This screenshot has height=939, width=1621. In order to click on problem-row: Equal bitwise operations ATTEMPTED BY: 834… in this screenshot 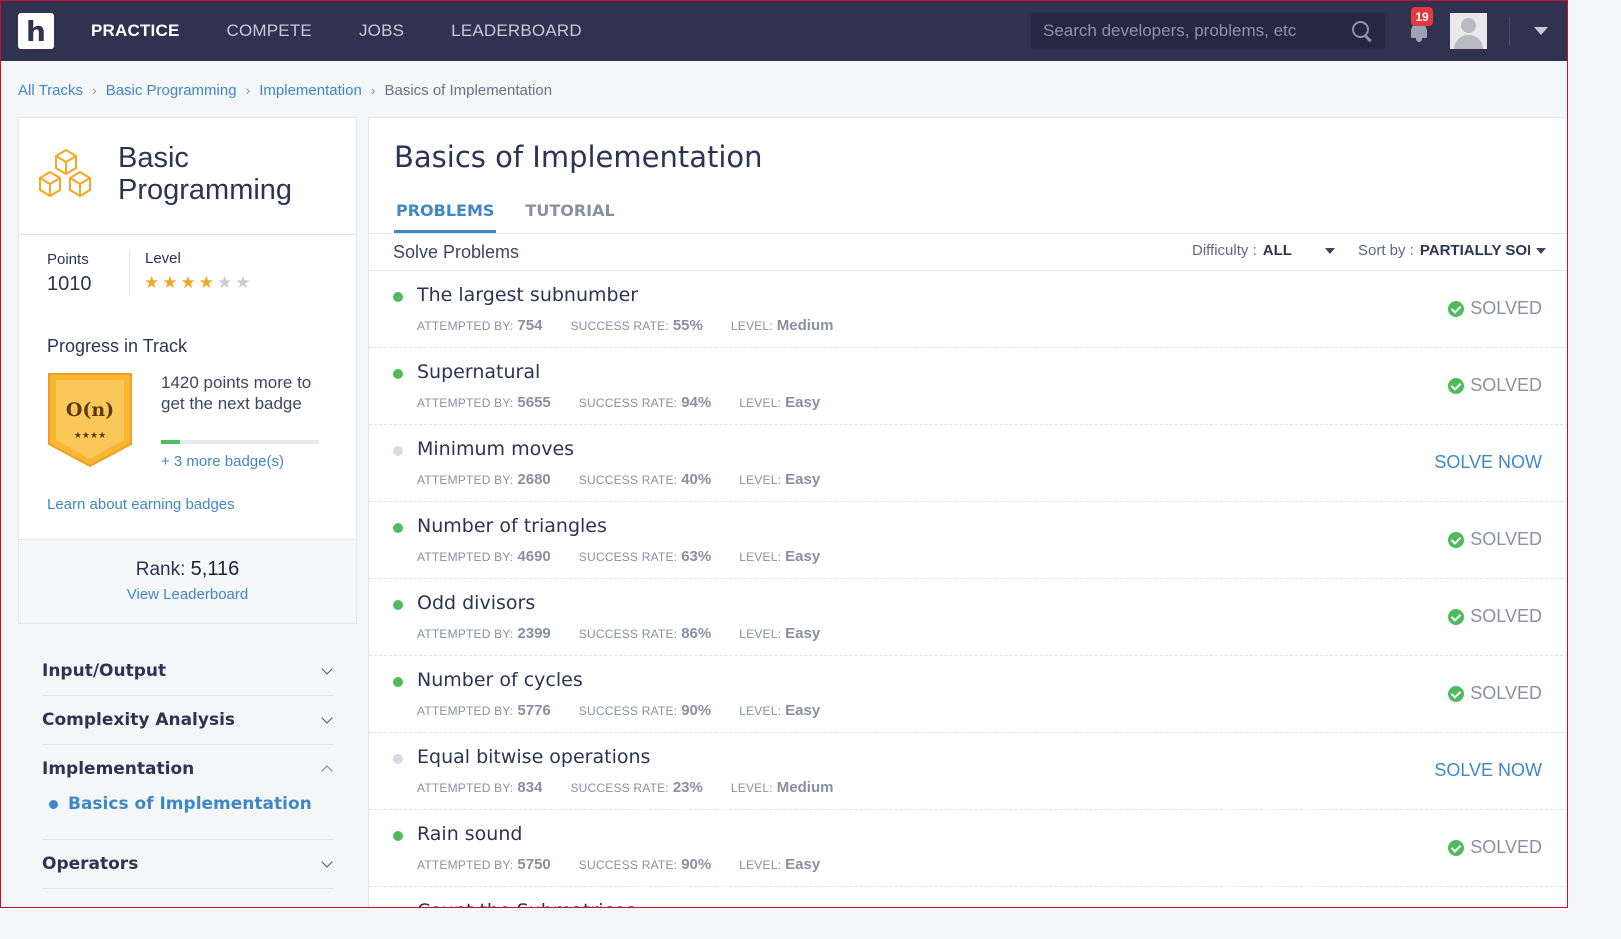, I will do `click(968, 771)`.